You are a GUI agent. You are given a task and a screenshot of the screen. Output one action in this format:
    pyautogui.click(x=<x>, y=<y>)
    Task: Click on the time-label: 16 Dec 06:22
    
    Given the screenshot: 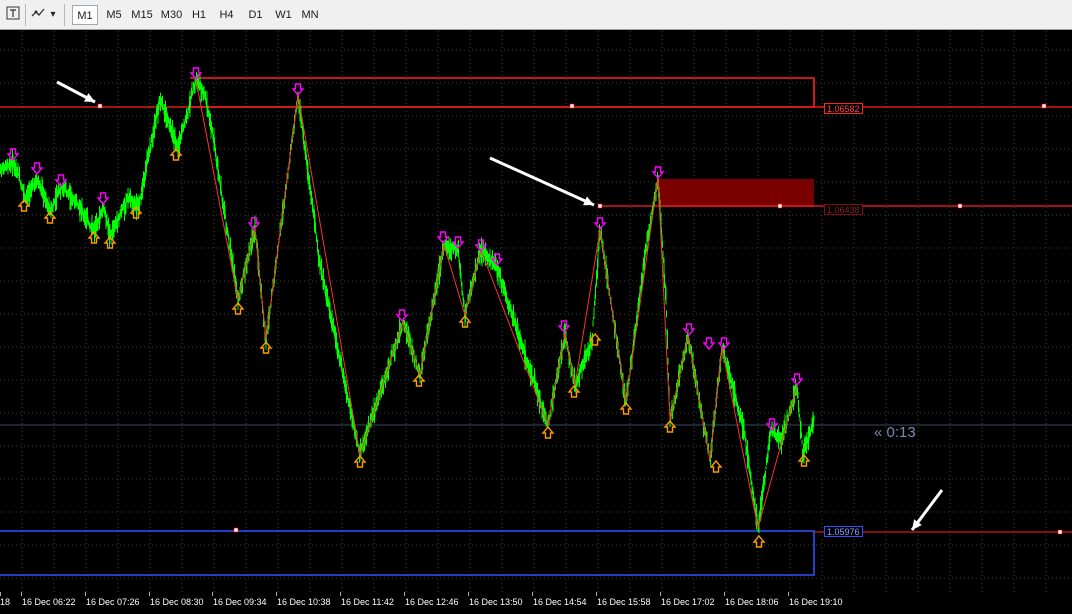 What is the action you would take?
    pyautogui.click(x=49, y=602)
    